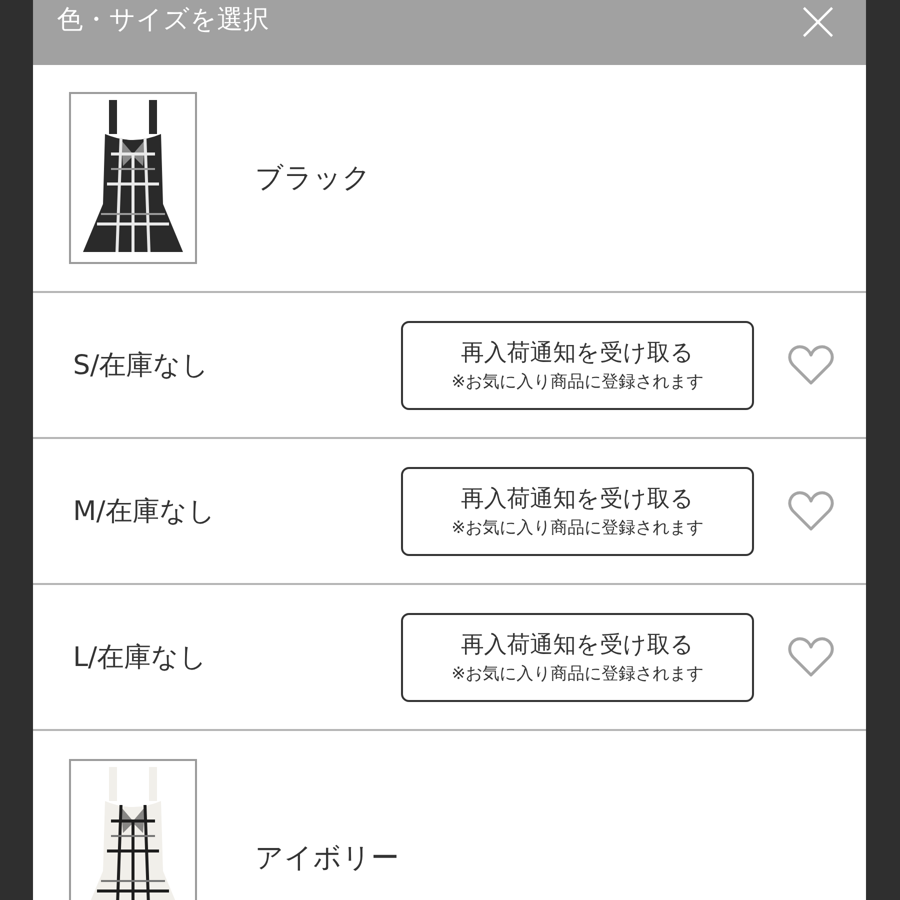  I want to click on close-icon, so click(818, 22).